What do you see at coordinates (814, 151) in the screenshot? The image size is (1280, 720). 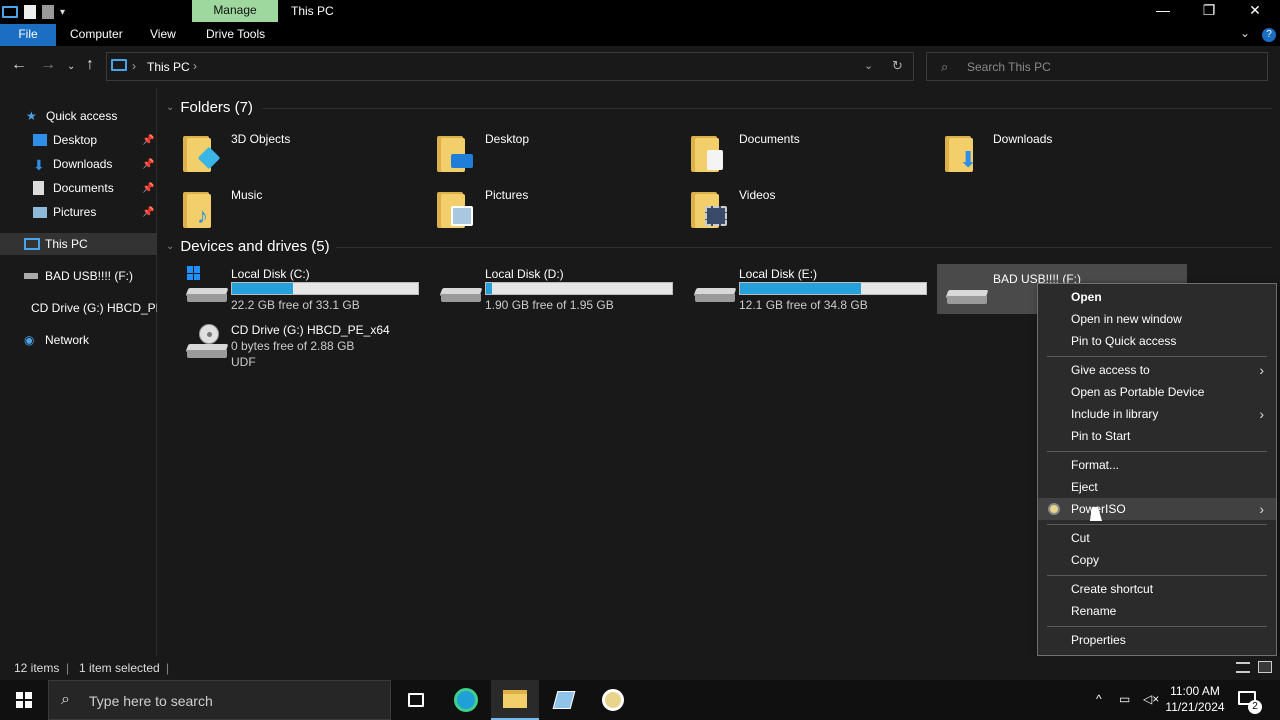 I see `folder-documents: Documents` at bounding box center [814, 151].